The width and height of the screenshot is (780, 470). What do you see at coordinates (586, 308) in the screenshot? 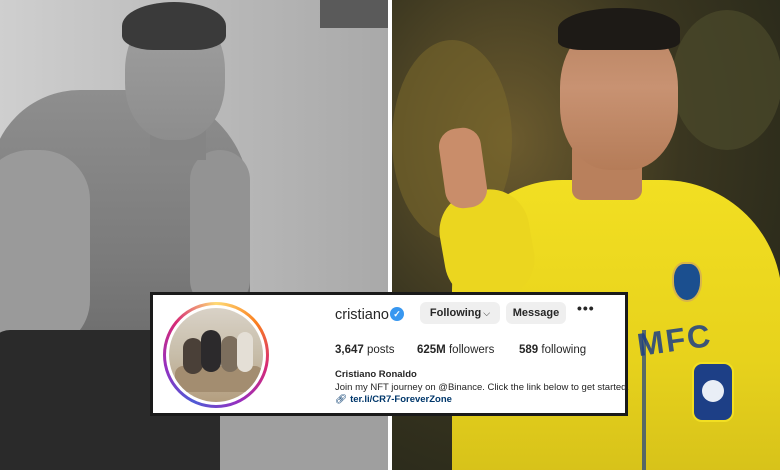
I see `more-options-icon: •••` at bounding box center [586, 308].